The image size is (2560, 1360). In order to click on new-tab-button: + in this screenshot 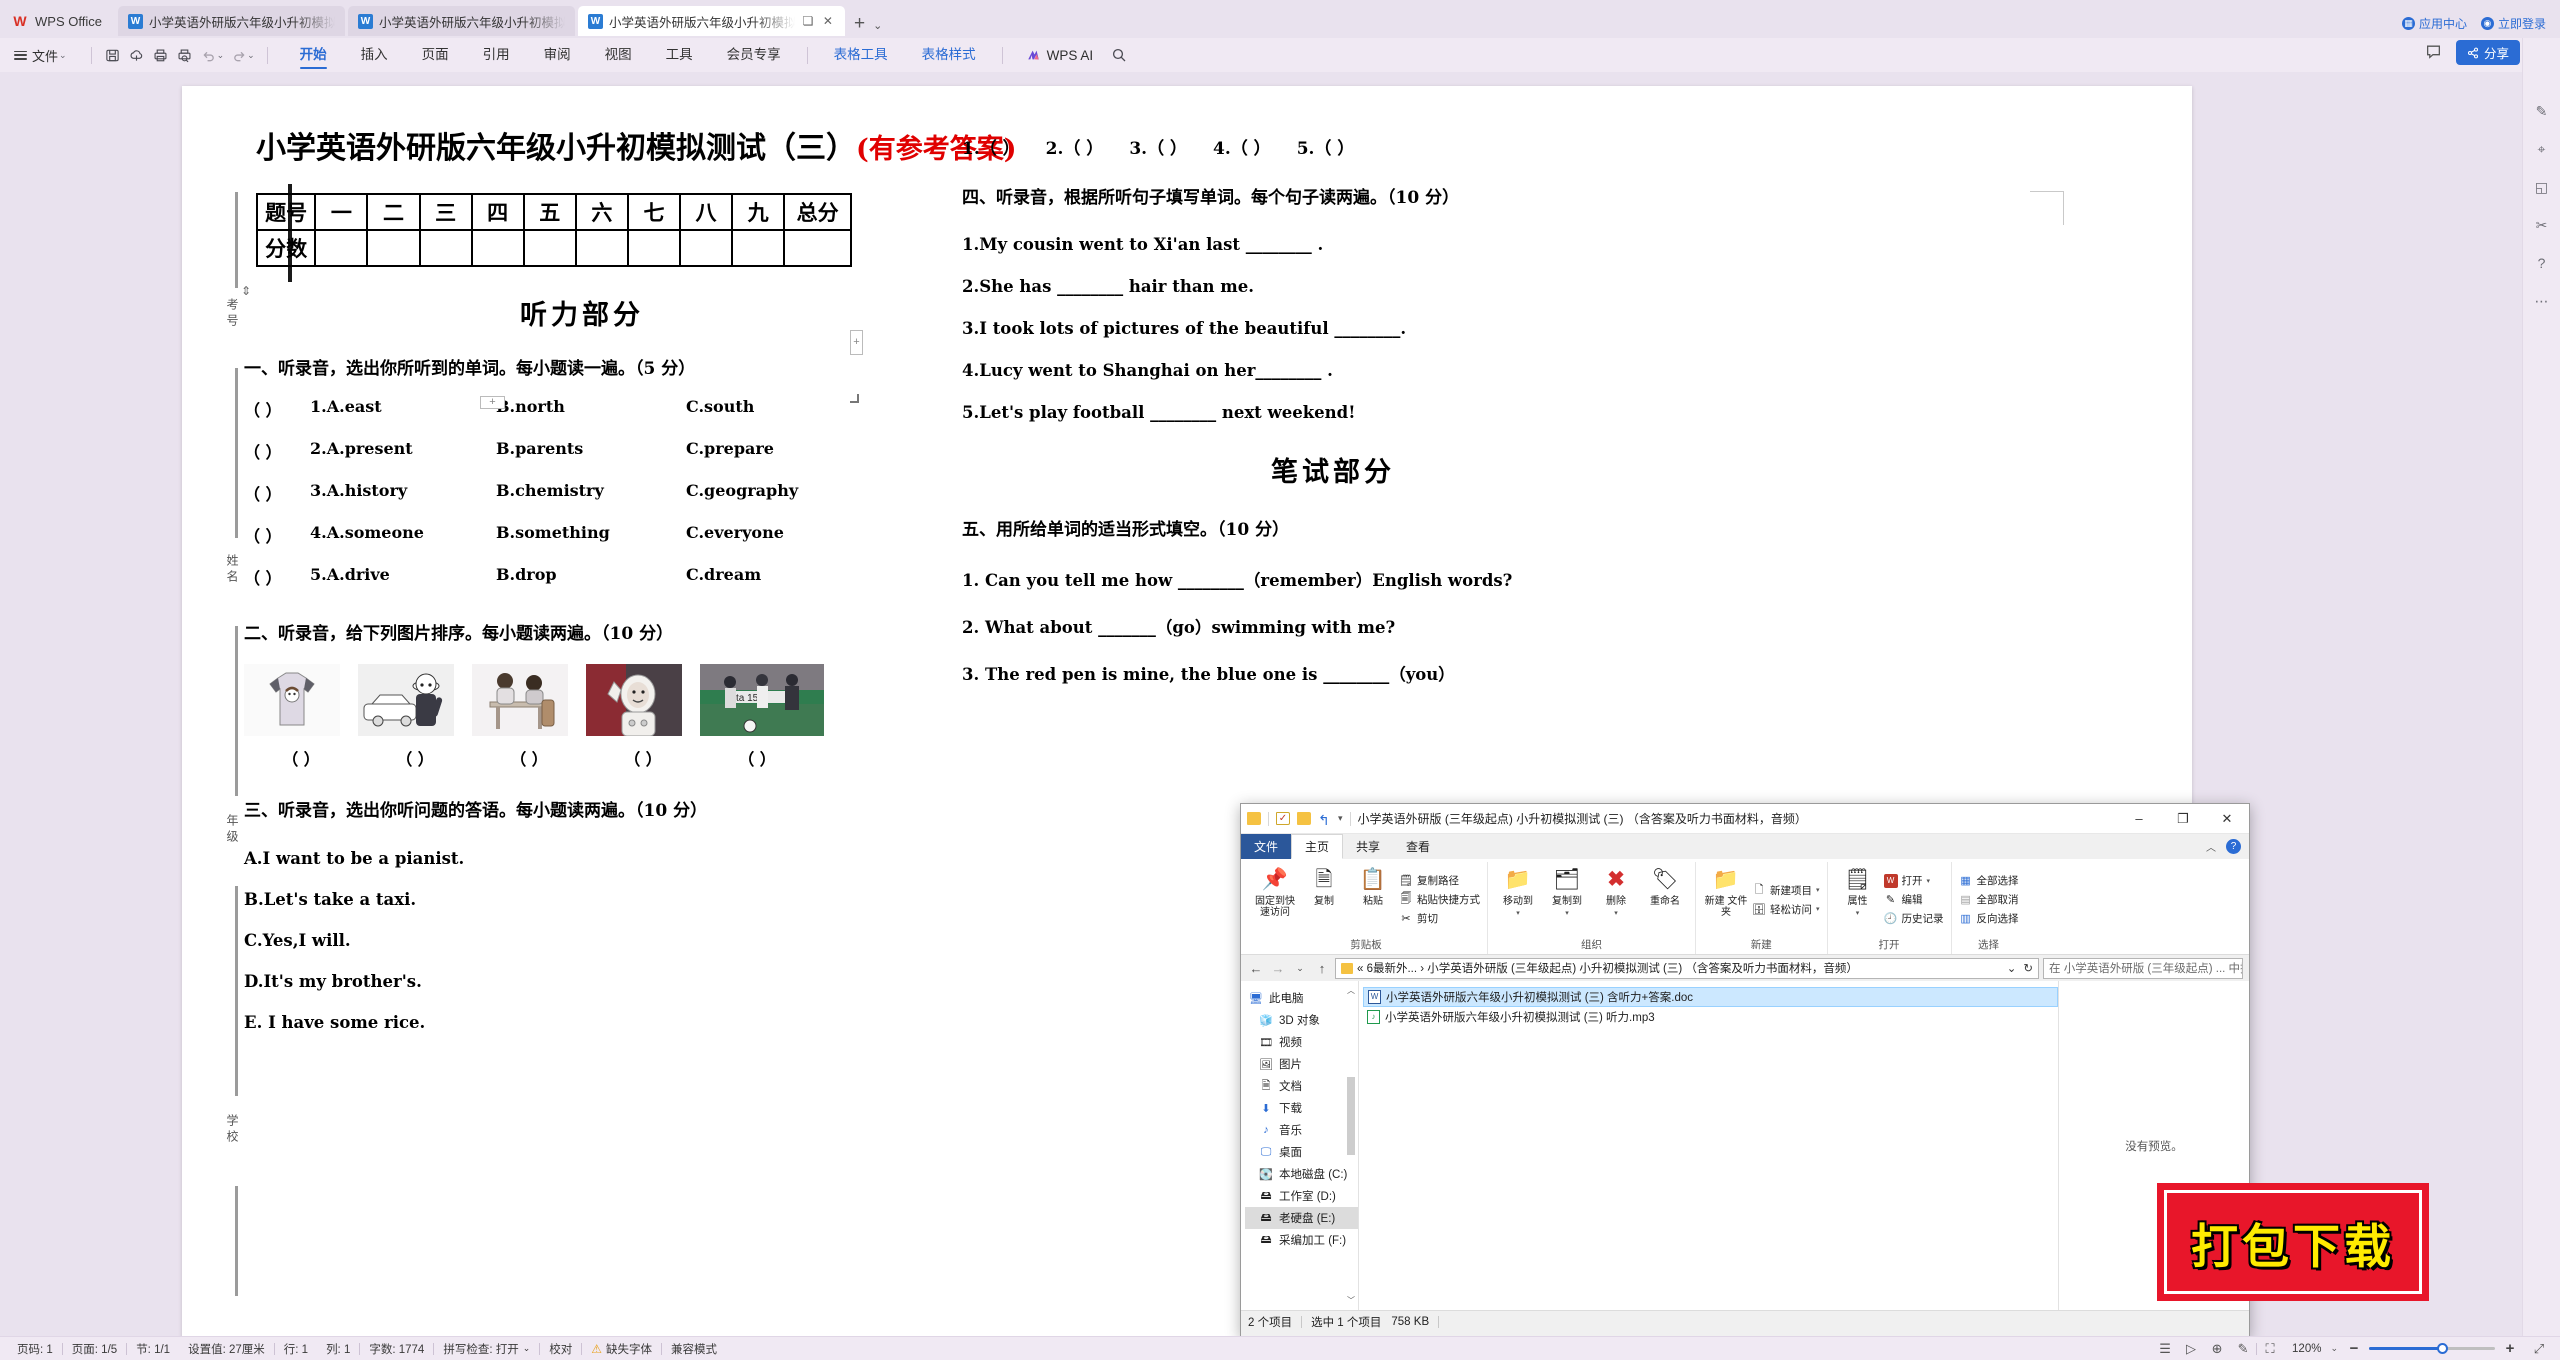, I will do `click(860, 25)`.